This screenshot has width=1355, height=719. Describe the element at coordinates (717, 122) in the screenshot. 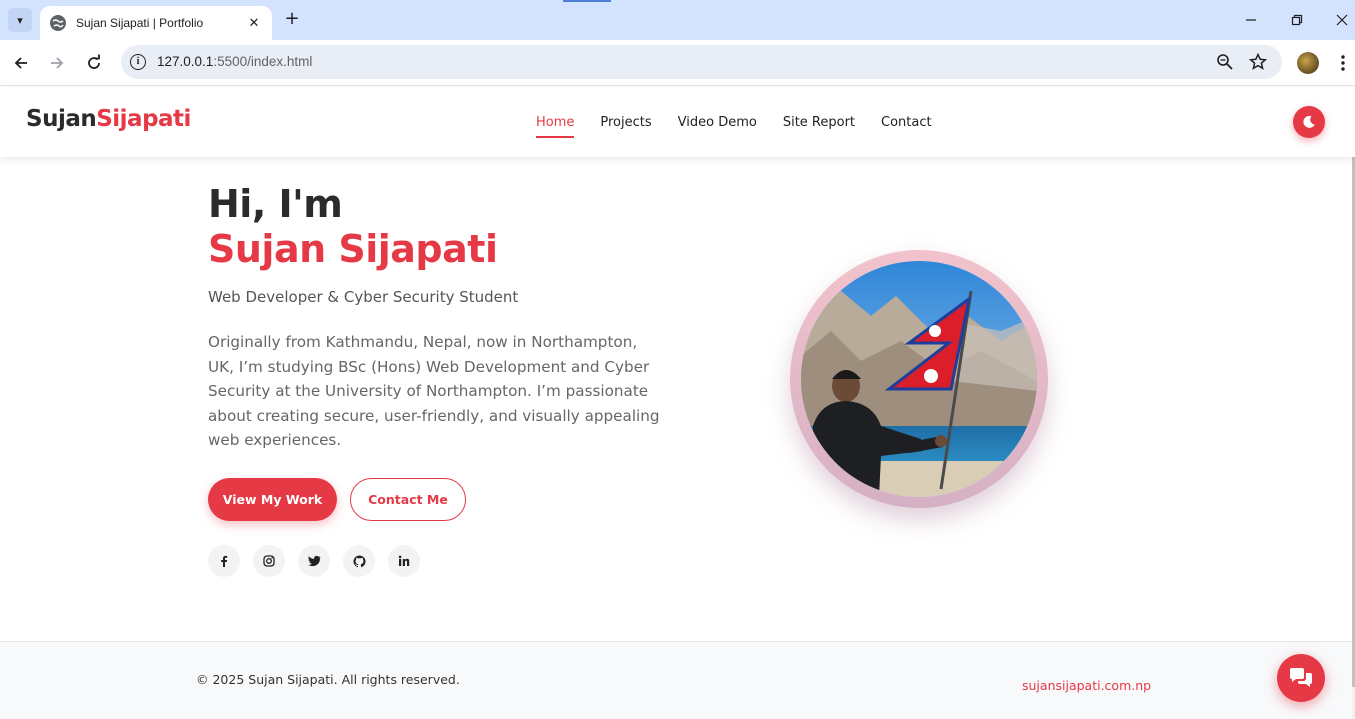

I see `nav-video-demo: Video Demo` at that location.